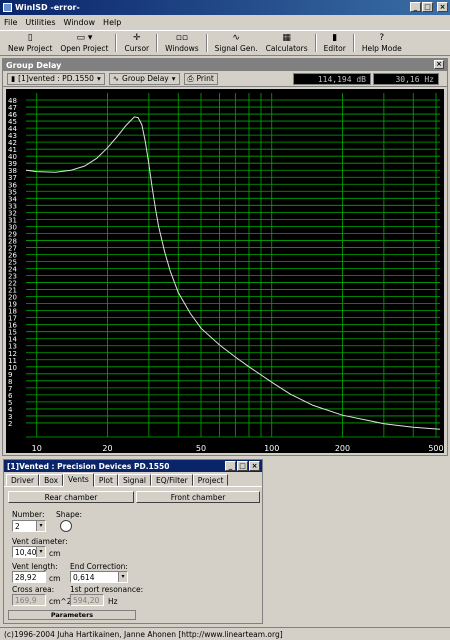 The width and height of the screenshot is (450, 640). I want to click on y-tick-label: 27, so click(12, 248).